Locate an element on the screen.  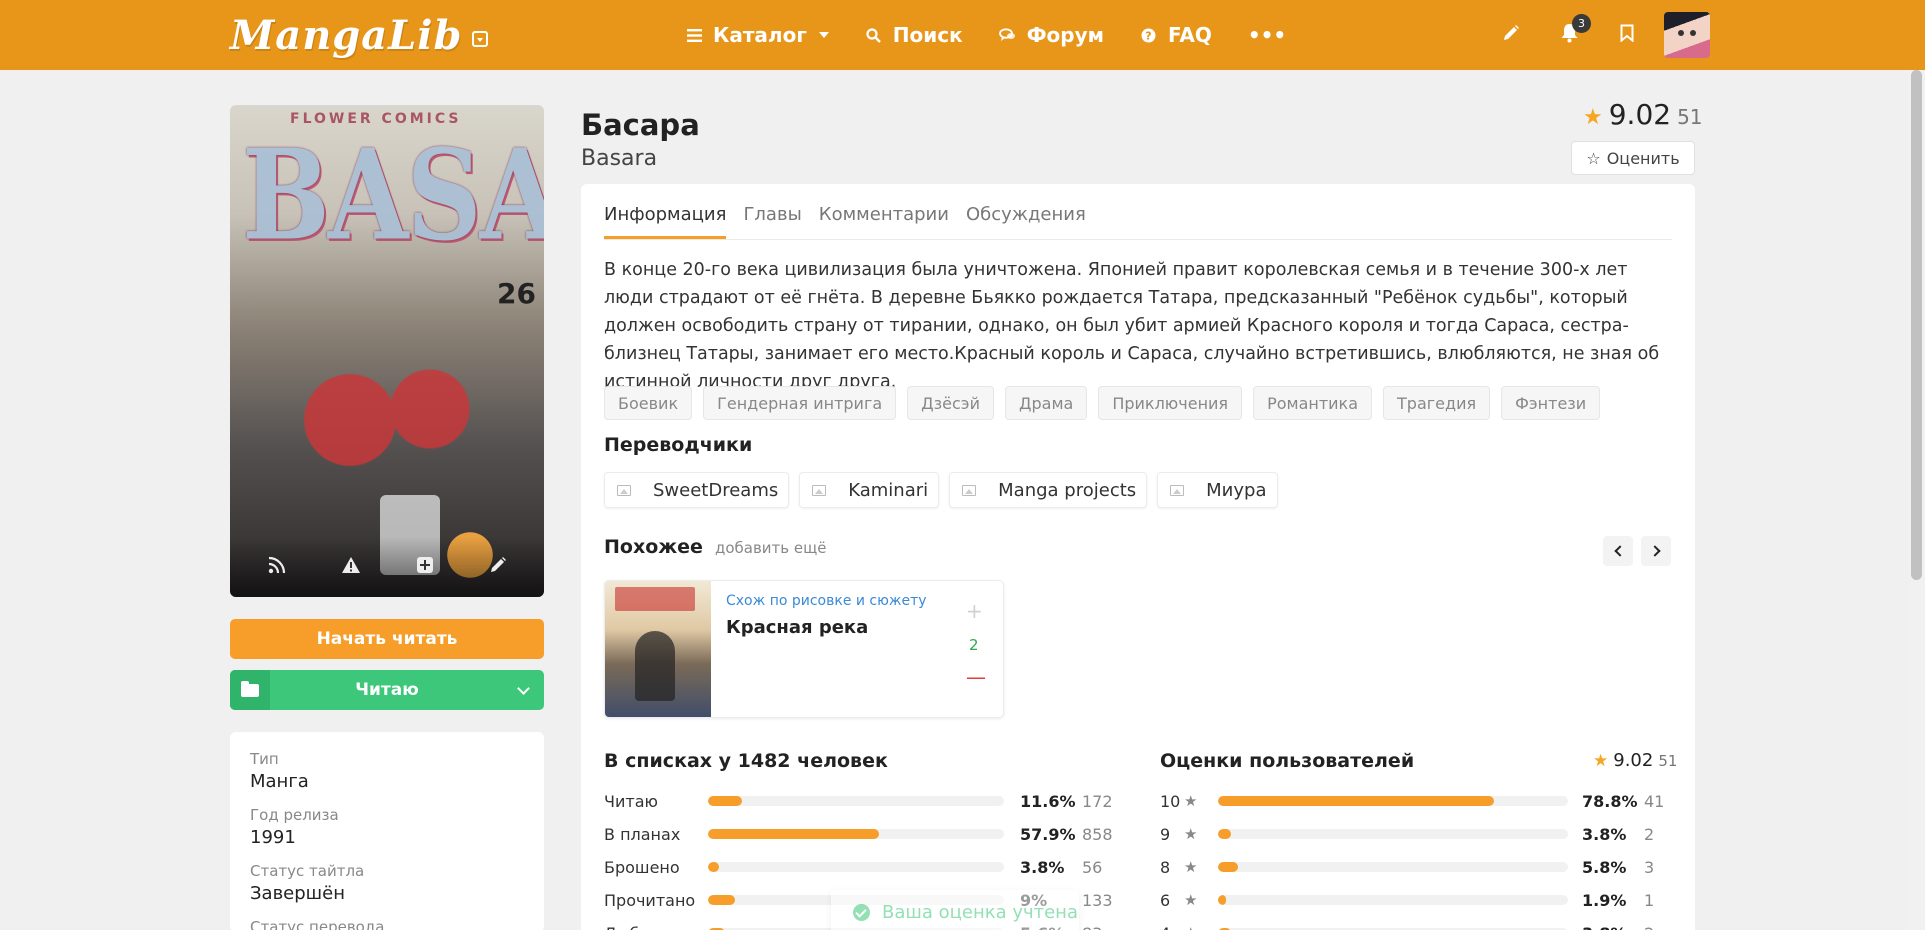
rating-summary: ★ 9.02 51 is located at coordinates (1643, 114).